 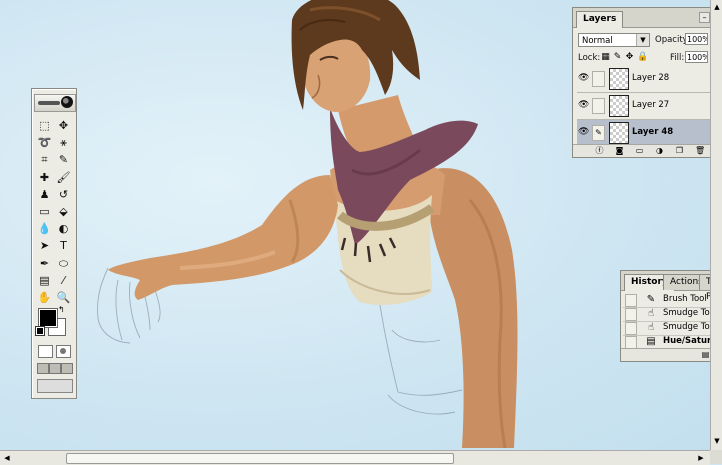 What do you see at coordinates (704, 17) in the screenshot?
I see `palette-minimize-icon: –` at bounding box center [704, 17].